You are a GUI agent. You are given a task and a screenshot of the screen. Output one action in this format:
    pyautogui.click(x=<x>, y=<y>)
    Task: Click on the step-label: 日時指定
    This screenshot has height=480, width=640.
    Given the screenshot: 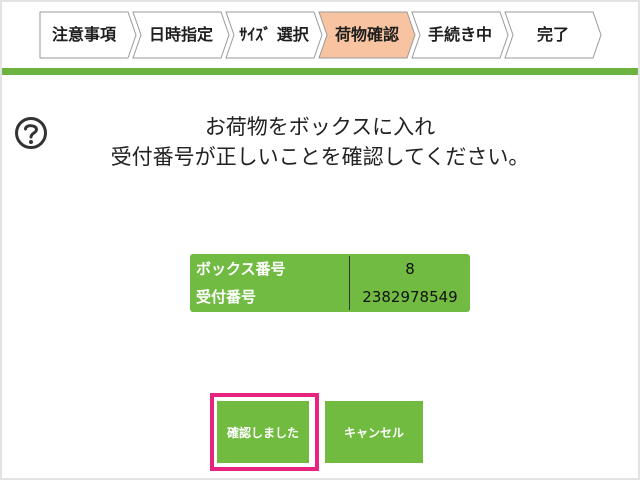 What is the action you would take?
    pyautogui.click(x=180, y=34)
    